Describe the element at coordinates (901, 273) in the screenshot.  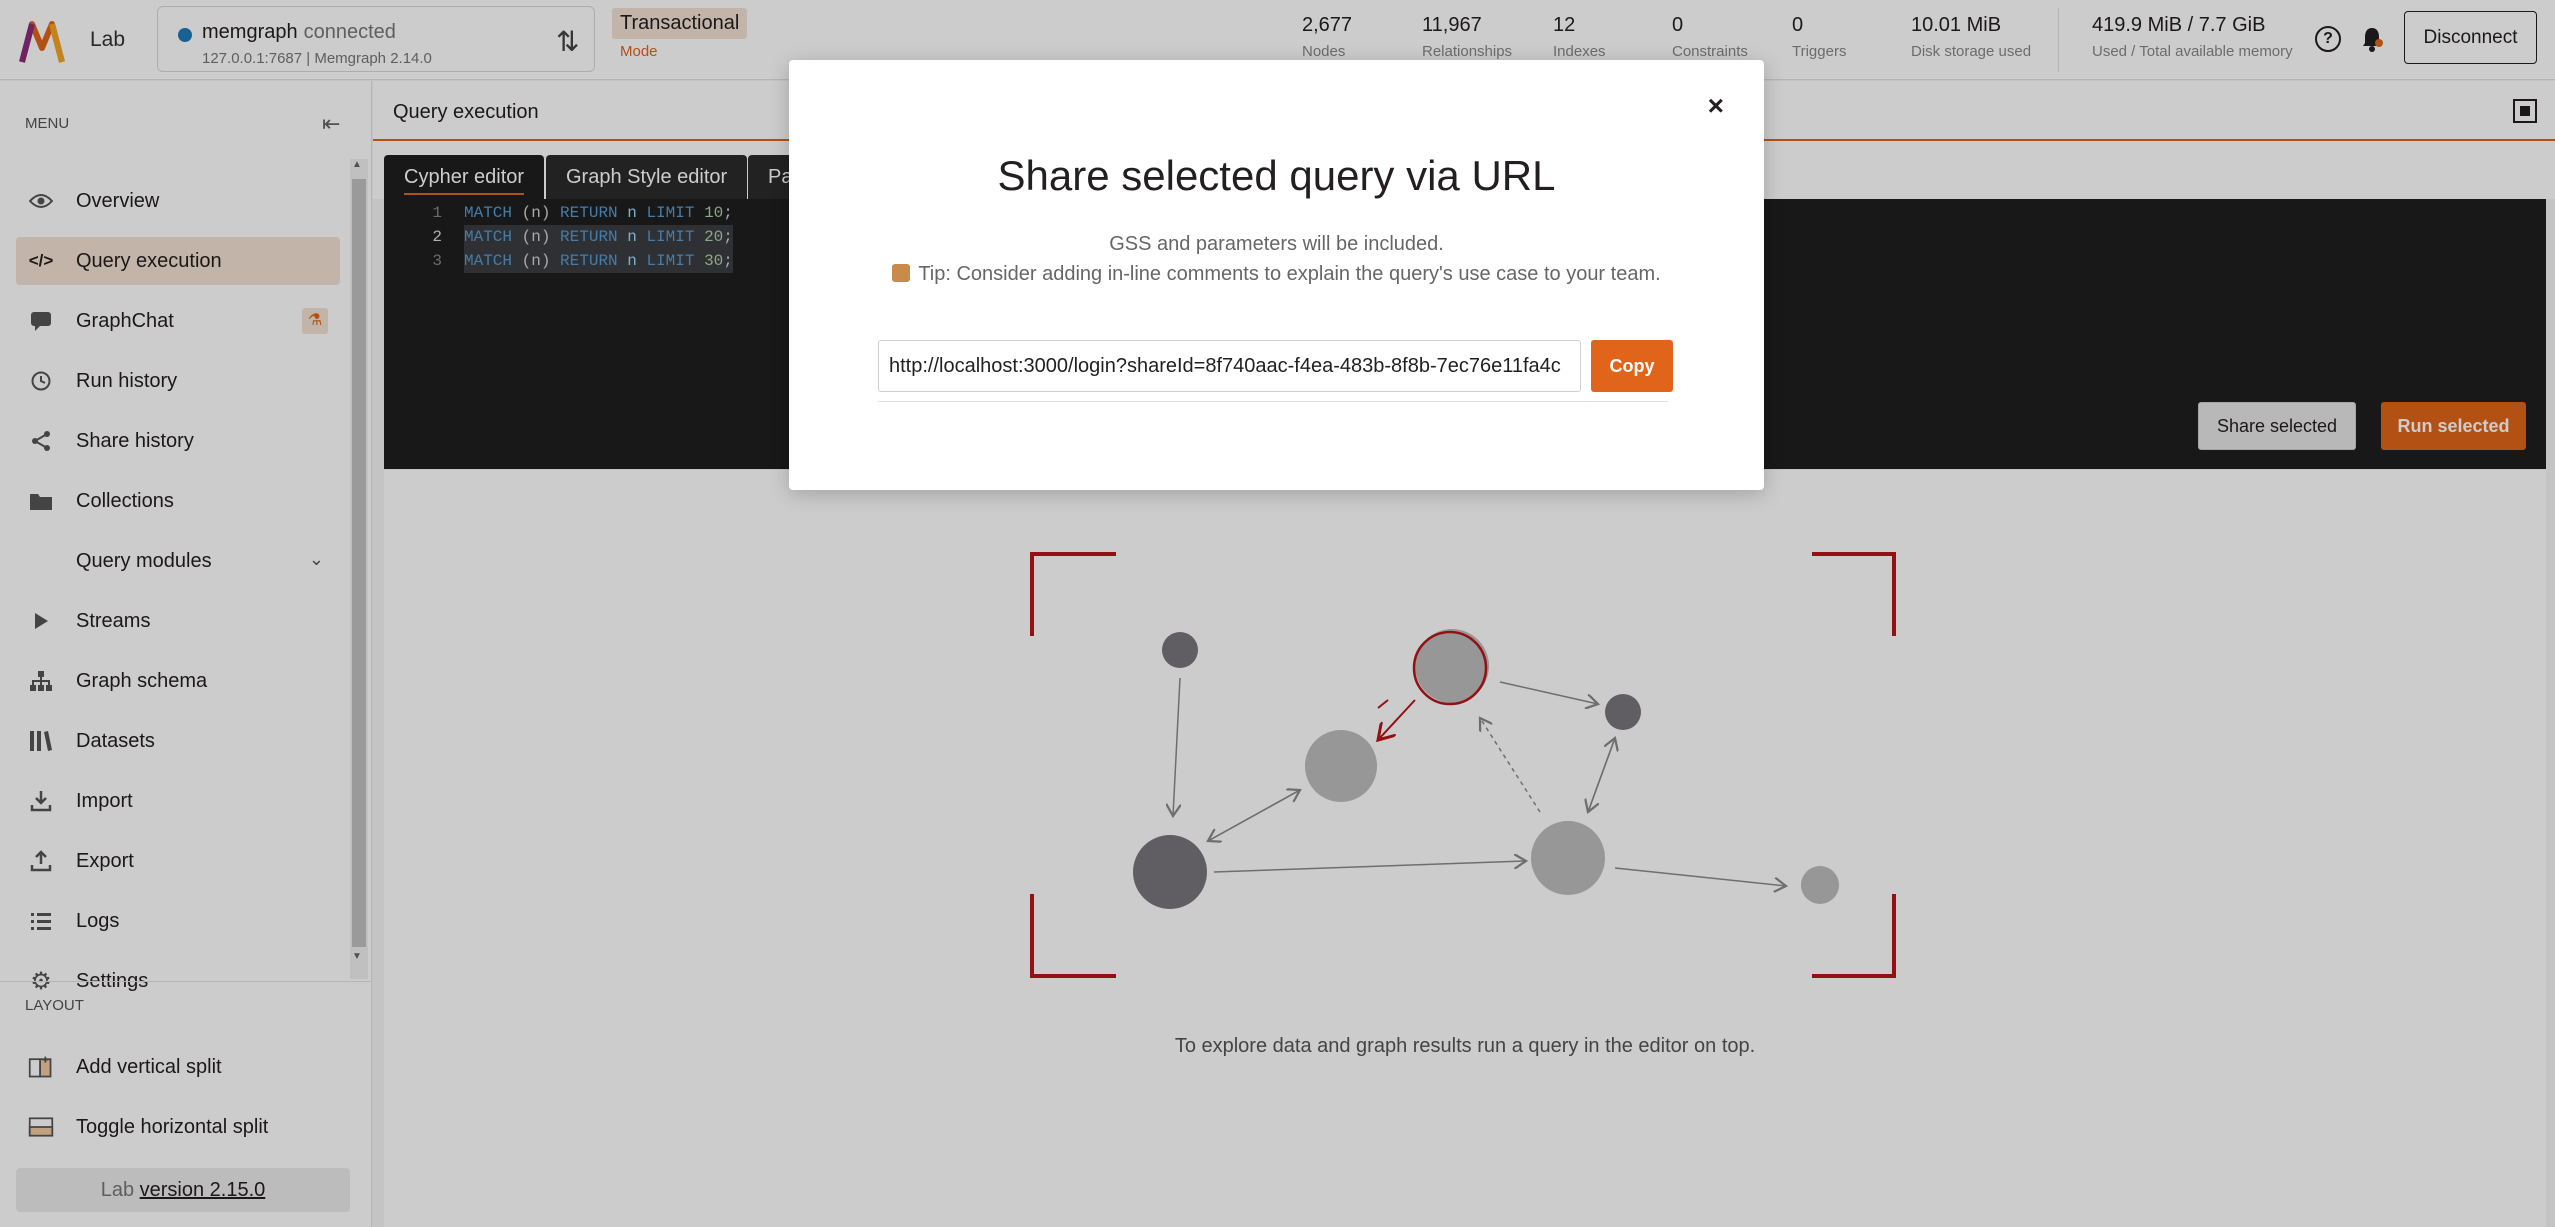
I see `tip-icon` at that location.